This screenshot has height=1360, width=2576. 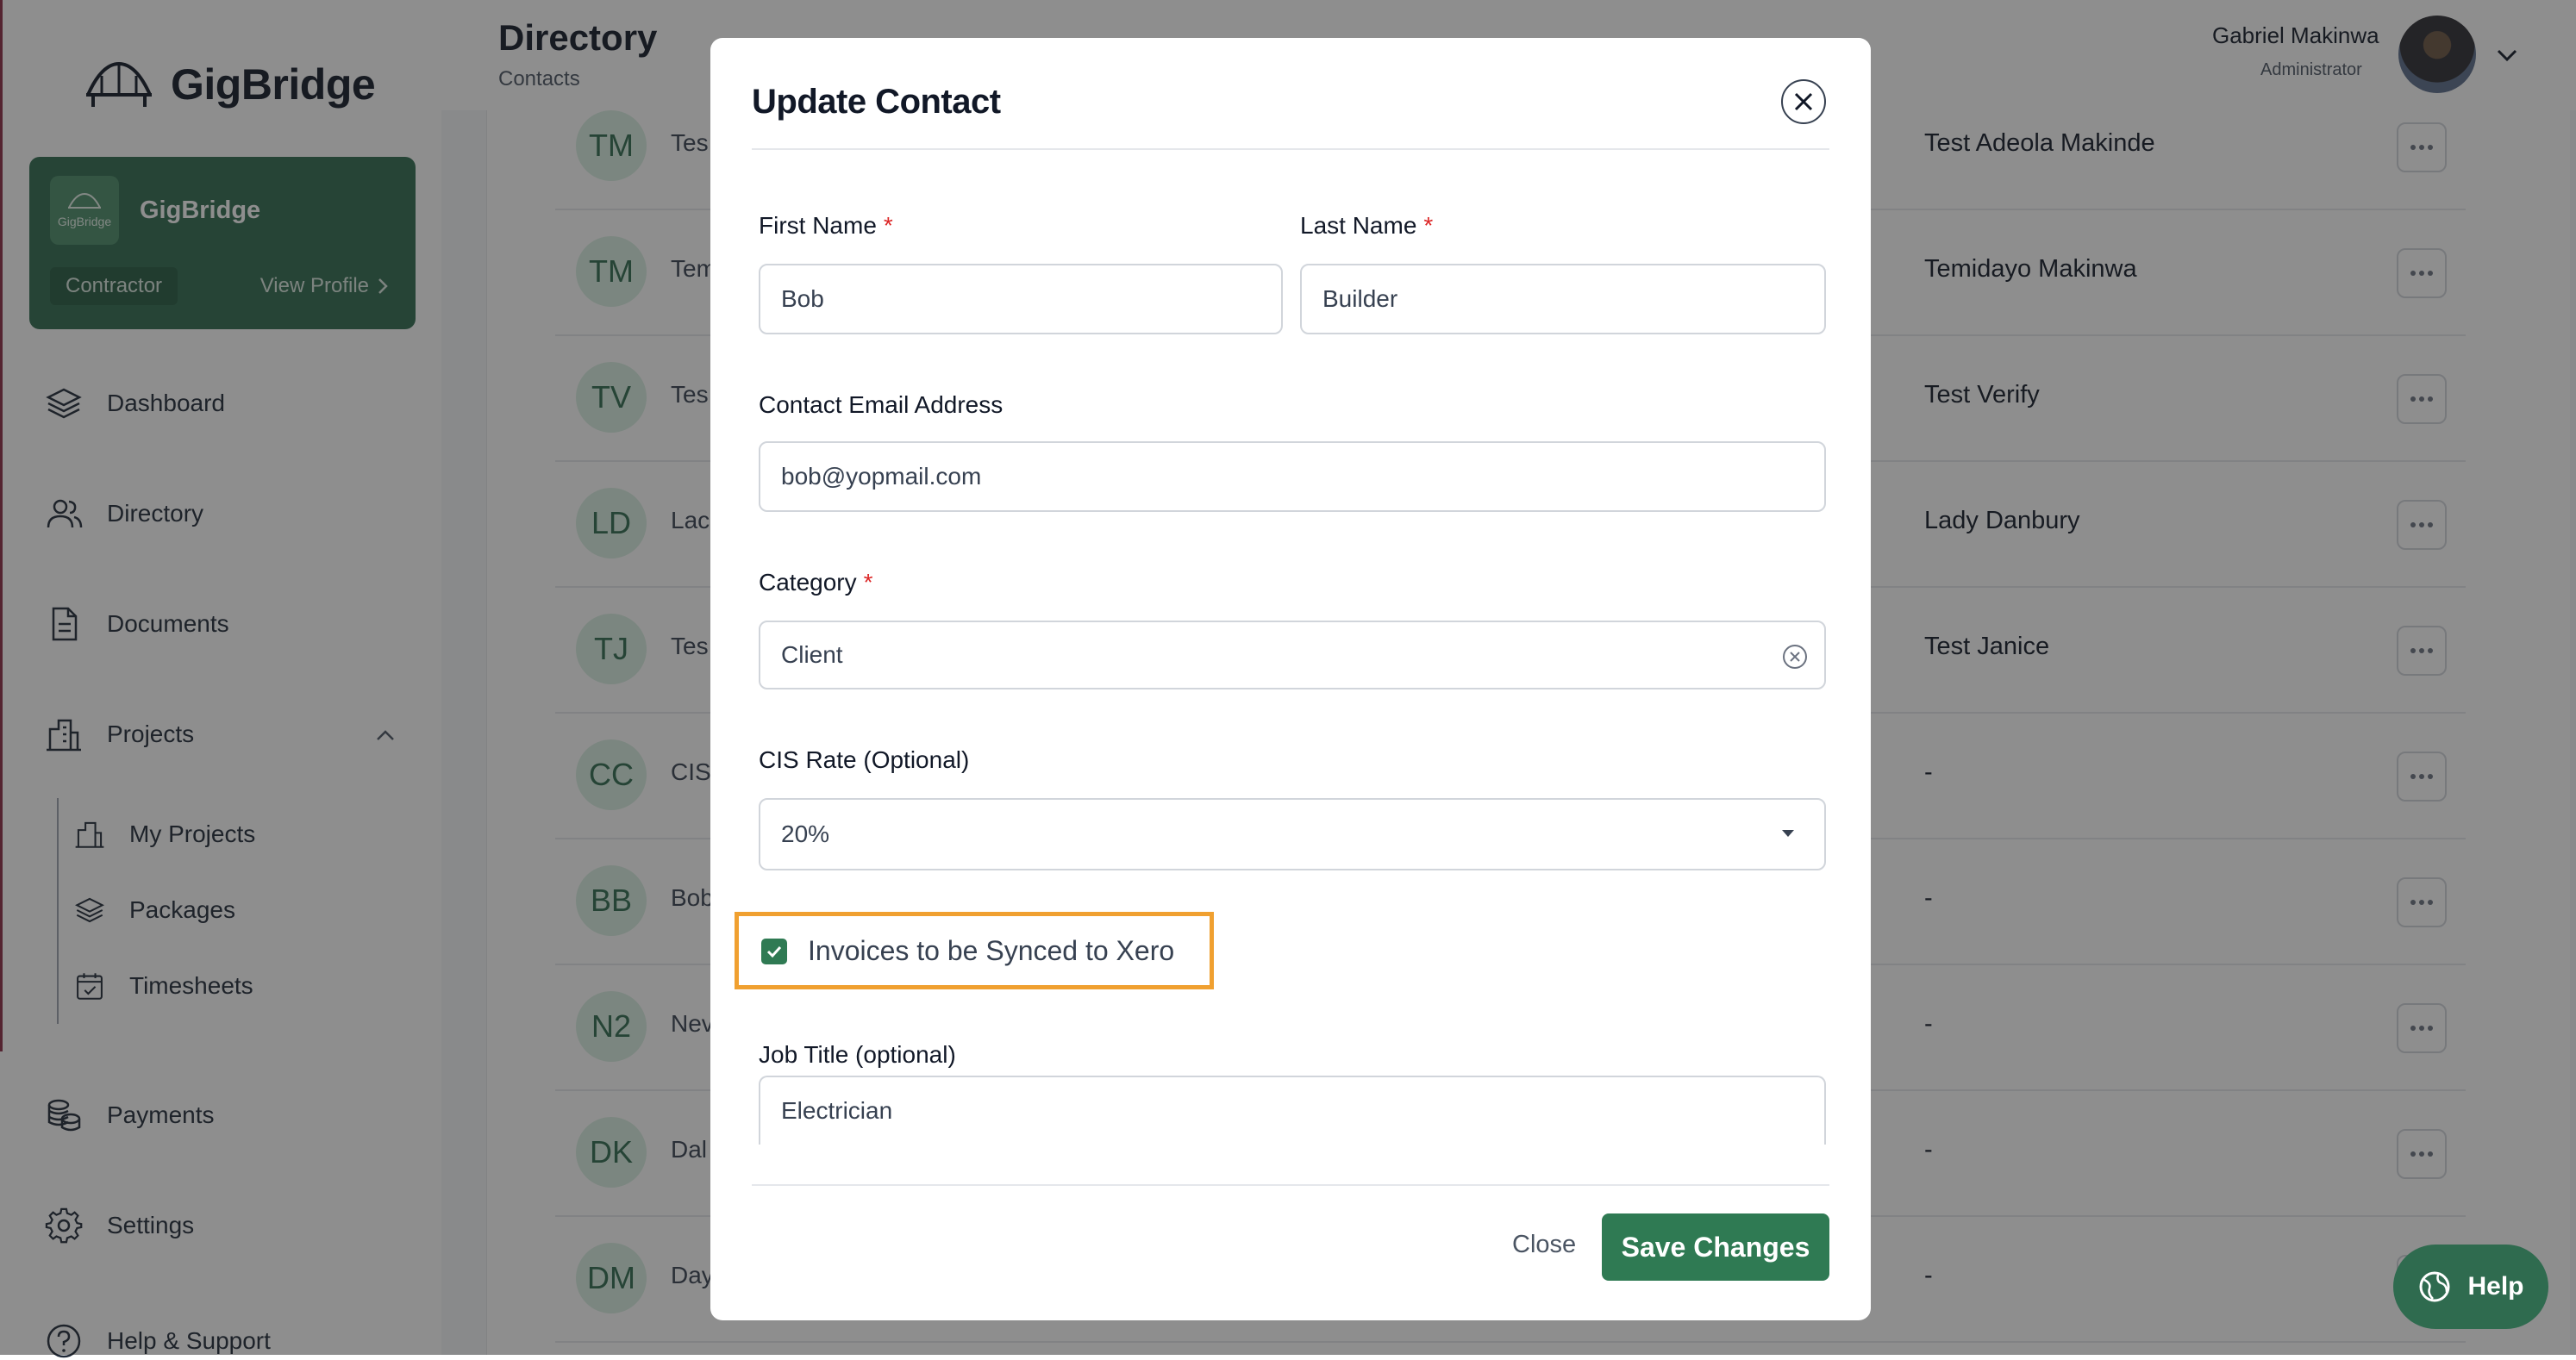 I want to click on category-value: Client, so click(x=812, y=654).